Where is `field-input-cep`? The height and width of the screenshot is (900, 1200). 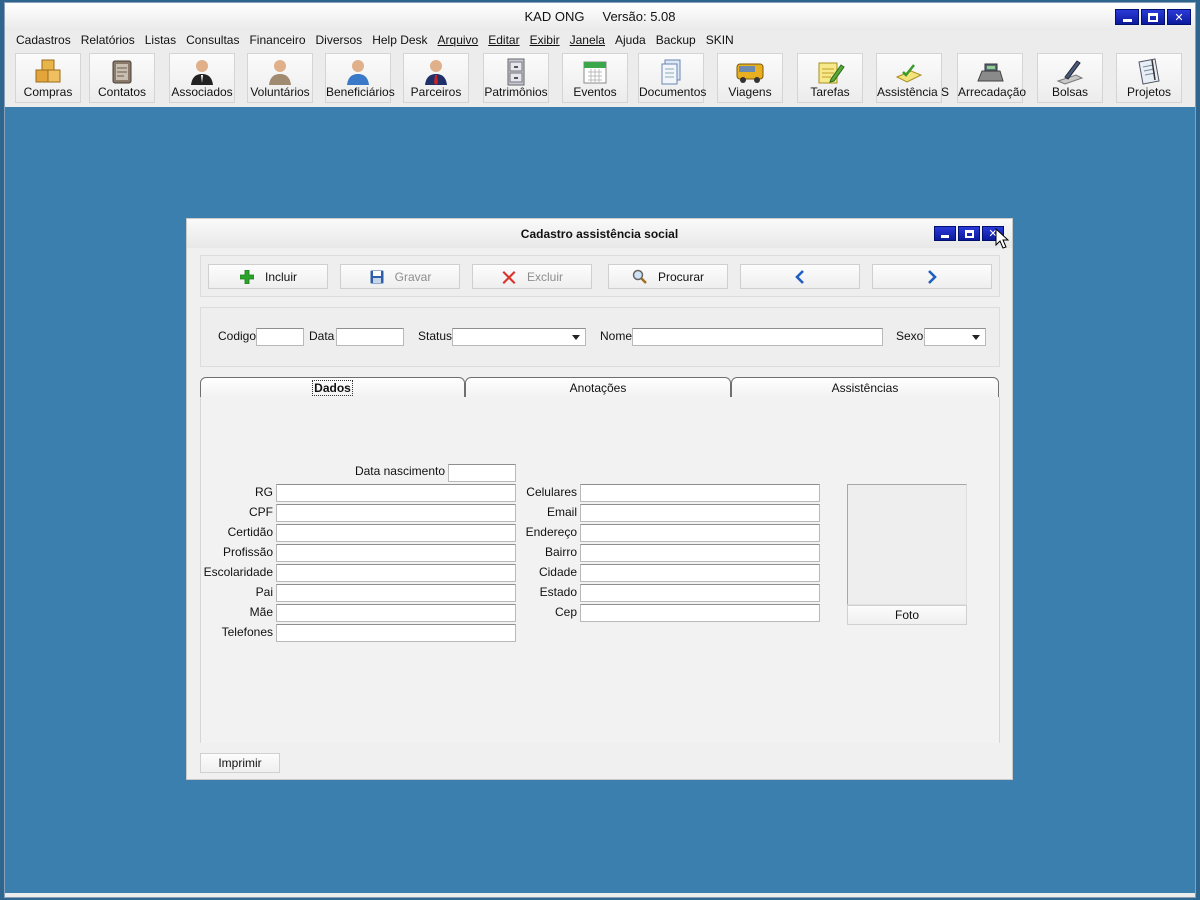 field-input-cep is located at coordinates (700, 613).